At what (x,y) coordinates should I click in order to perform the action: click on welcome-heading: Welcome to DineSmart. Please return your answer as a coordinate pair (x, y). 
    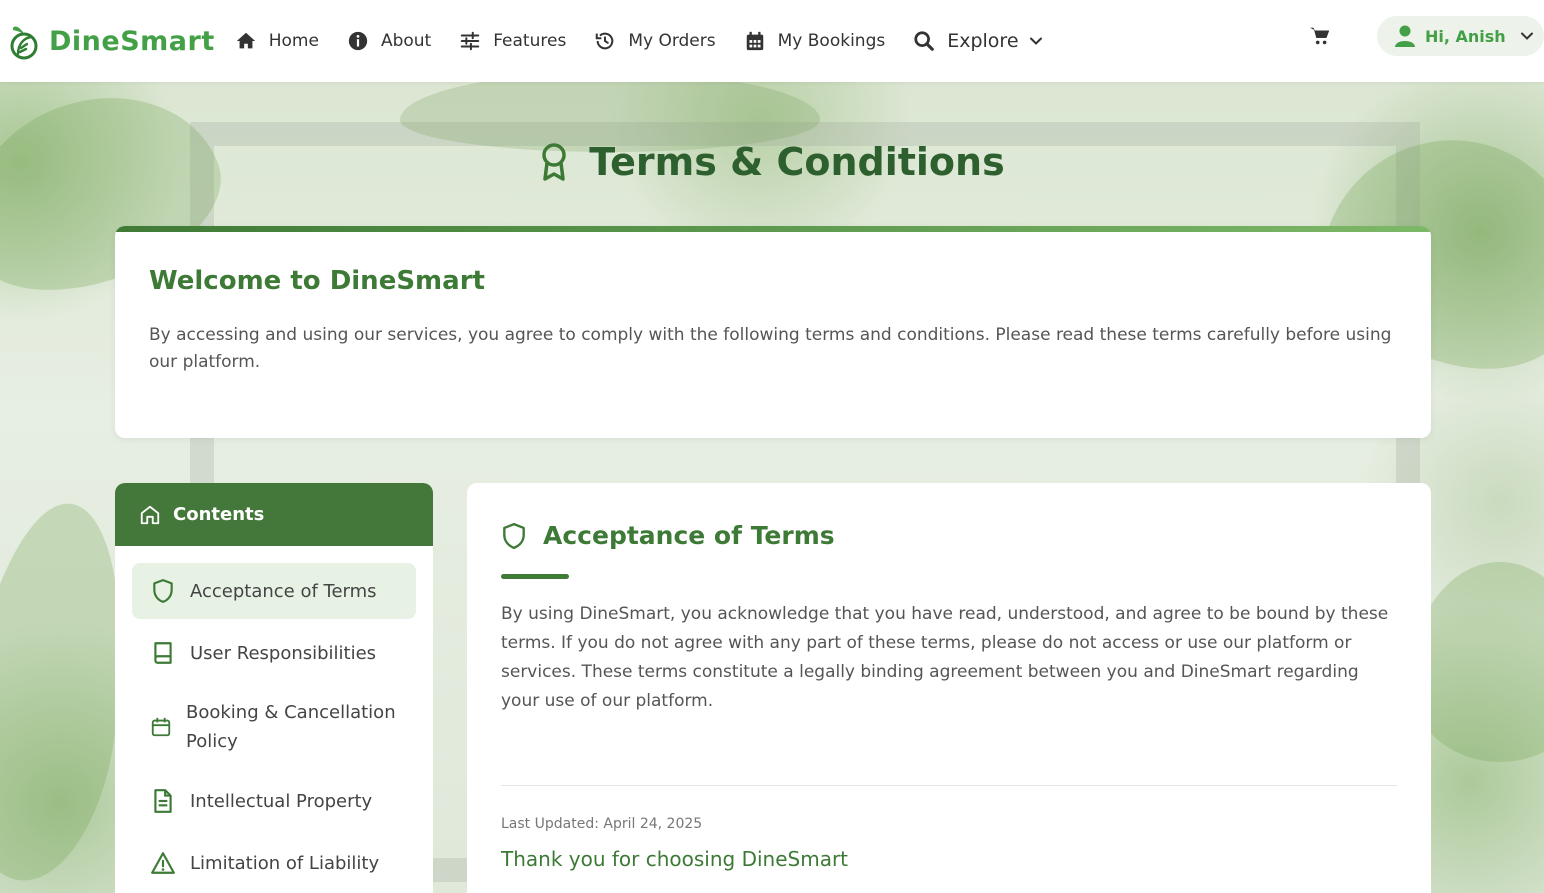
    Looking at the image, I should click on (317, 281).